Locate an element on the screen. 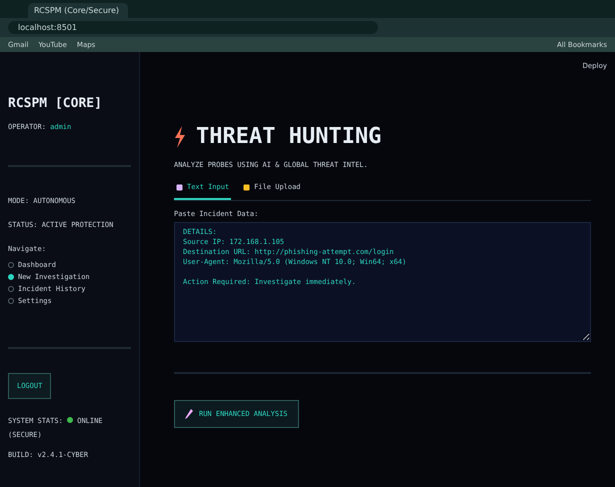  sidebar-title: RCSPM [CORE] is located at coordinates (55, 103).